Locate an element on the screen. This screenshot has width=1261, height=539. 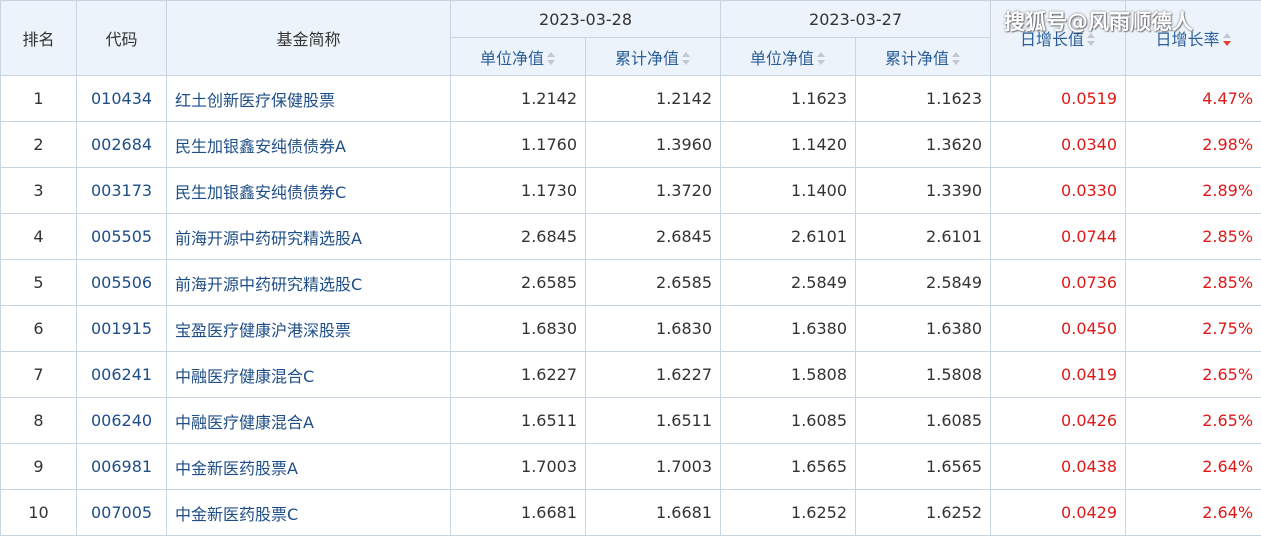
unit-nav-2-cell: 2.6101 is located at coordinates (788, 236).